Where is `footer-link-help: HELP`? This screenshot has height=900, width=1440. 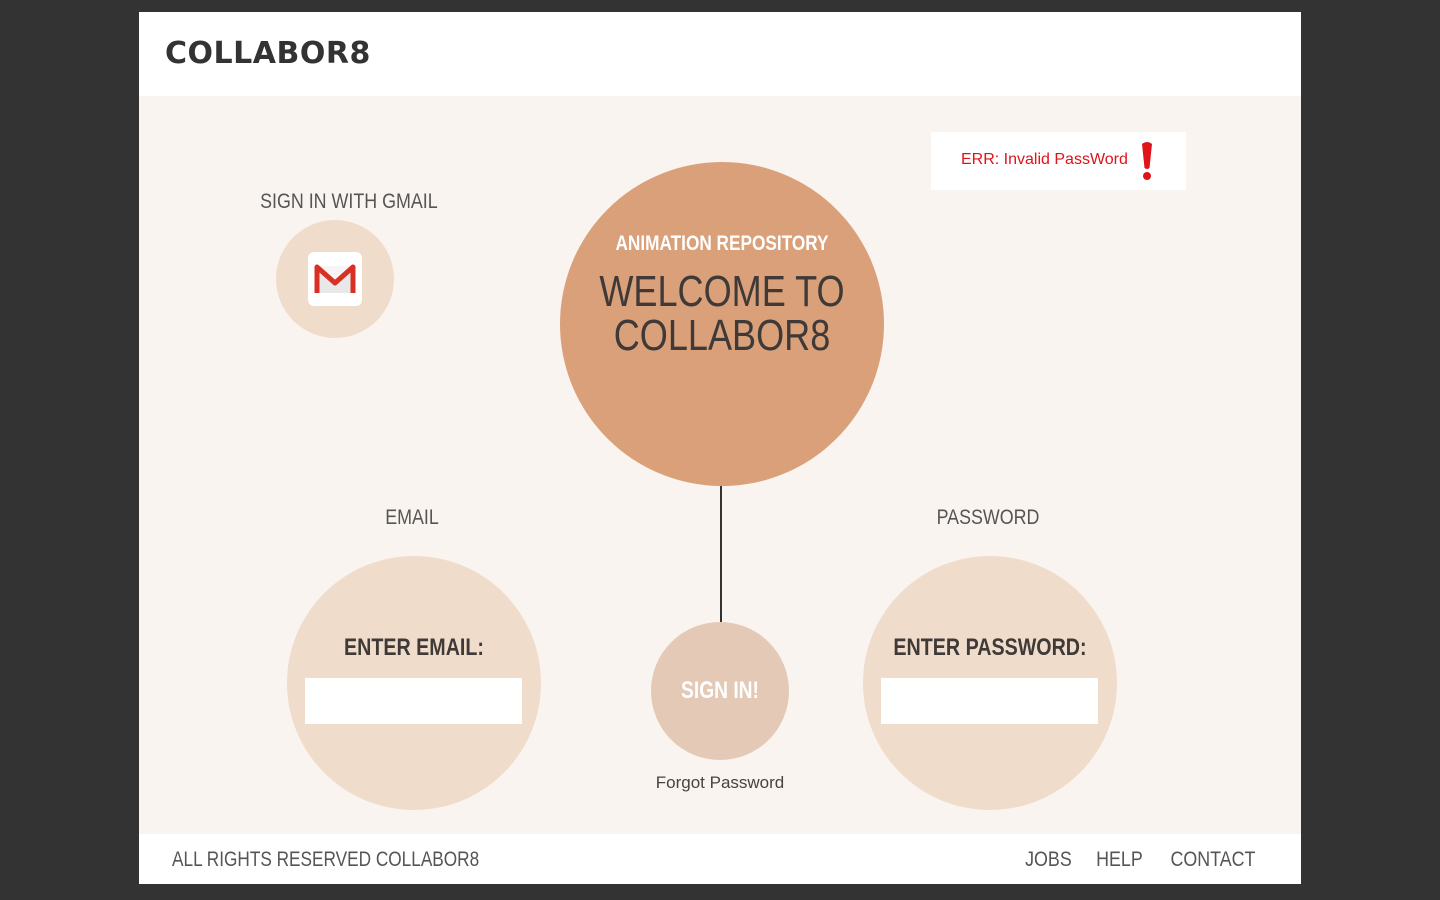 footer-link-help: HELP is located at coordinates (1119, 860).